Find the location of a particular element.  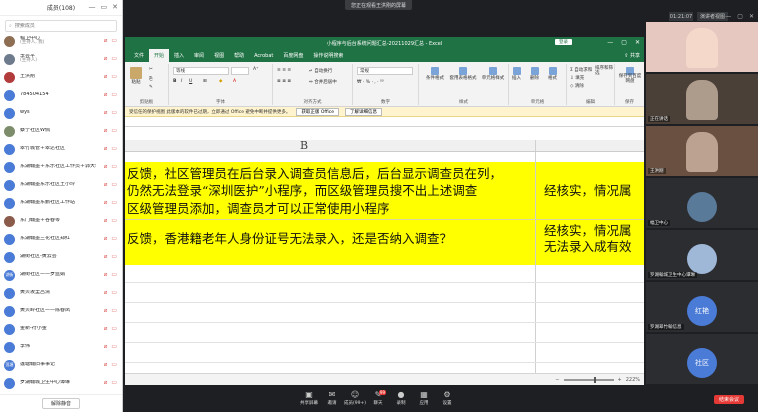

align-left-icon: ≣ ≣ ≣ is located at coordinates (284, 81).